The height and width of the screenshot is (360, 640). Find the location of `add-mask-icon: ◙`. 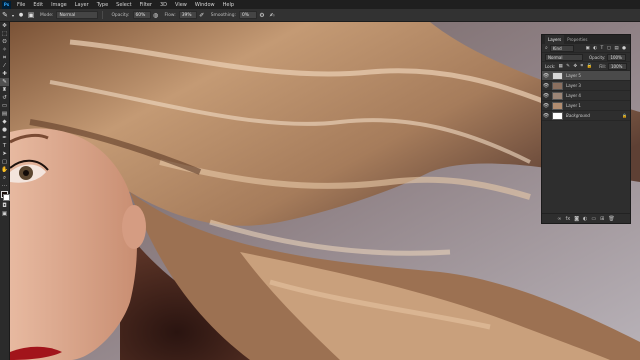

add-mask-icon: ◙ is located at coordinates (576, 219).